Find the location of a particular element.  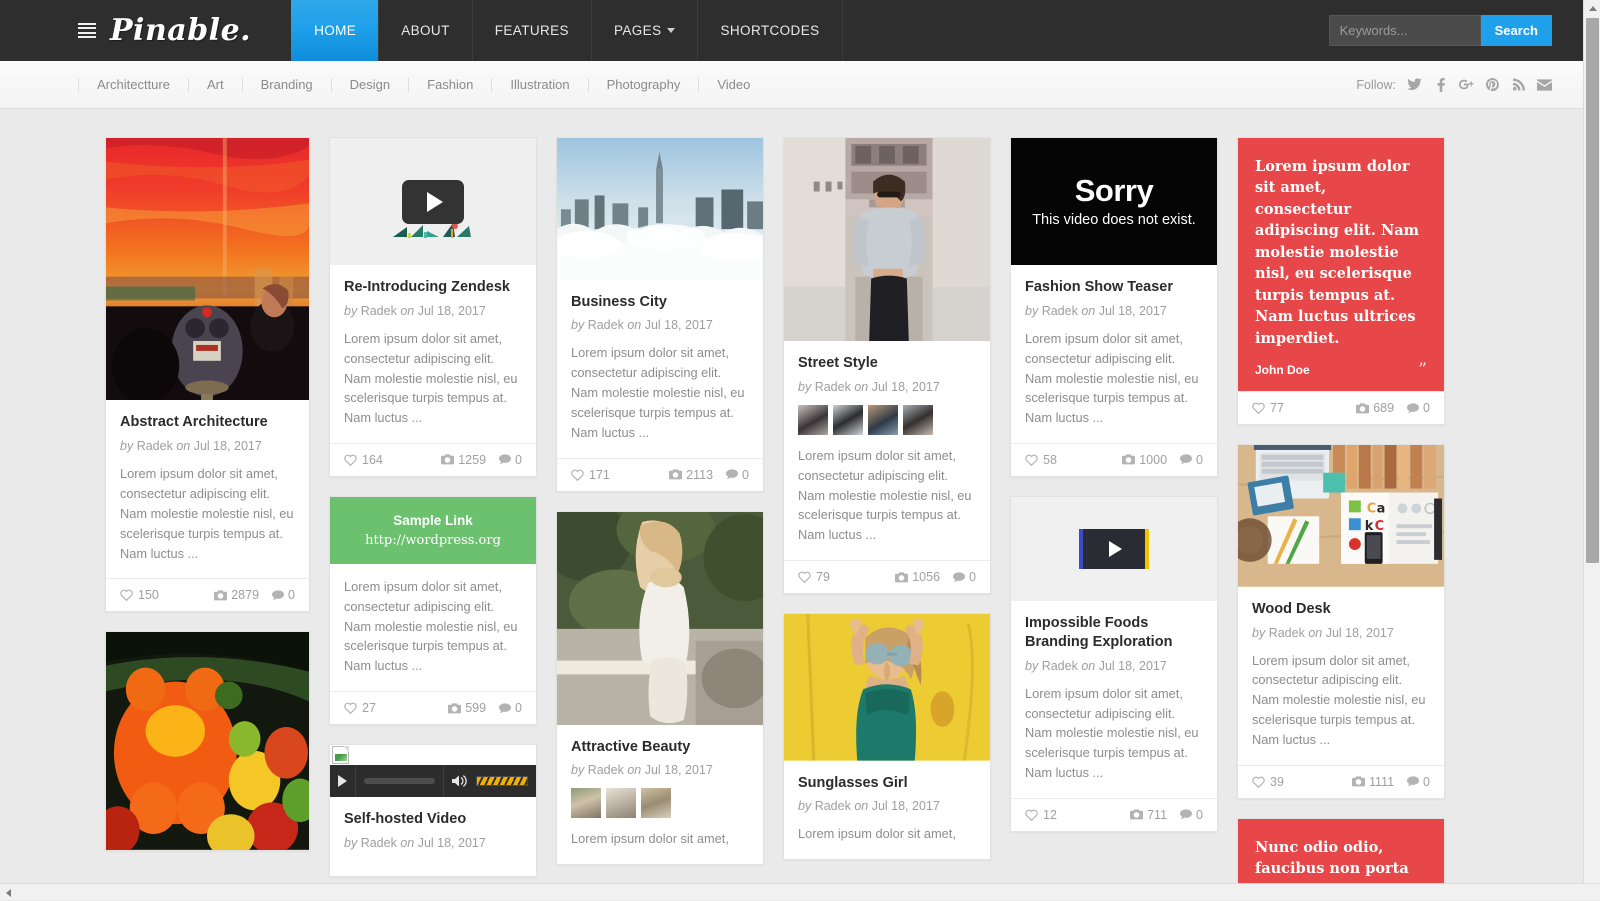

category-branding: Branding is located at coordinates (286, 85).